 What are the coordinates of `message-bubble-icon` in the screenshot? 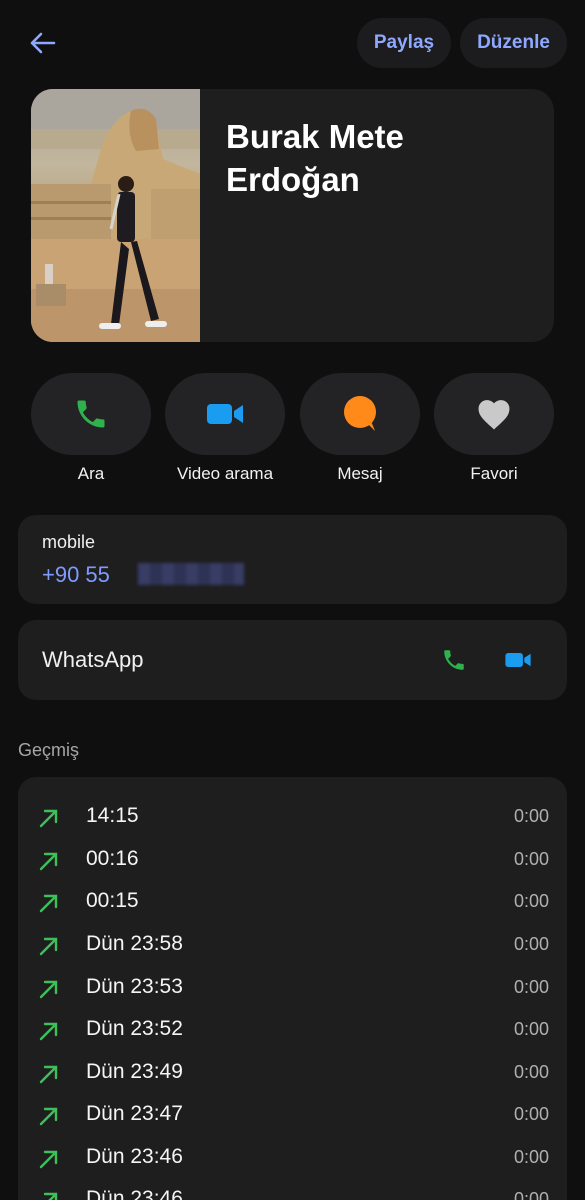 It's located at (360, 413).